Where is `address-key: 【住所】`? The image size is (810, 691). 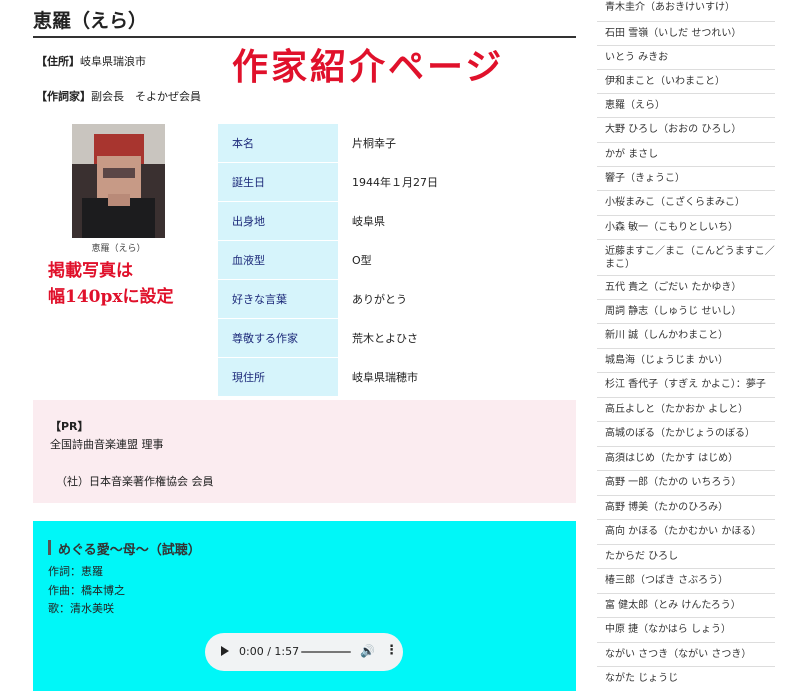
address-key: 【住所】 is located at coordinates (58, 61).